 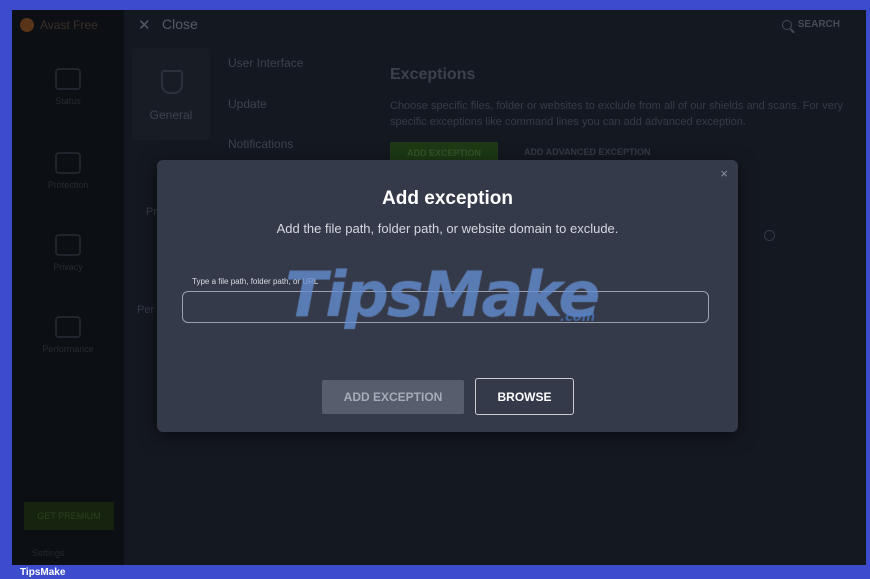 I want to click on footer-brand: TipsMake, so click(x=43, y=572).